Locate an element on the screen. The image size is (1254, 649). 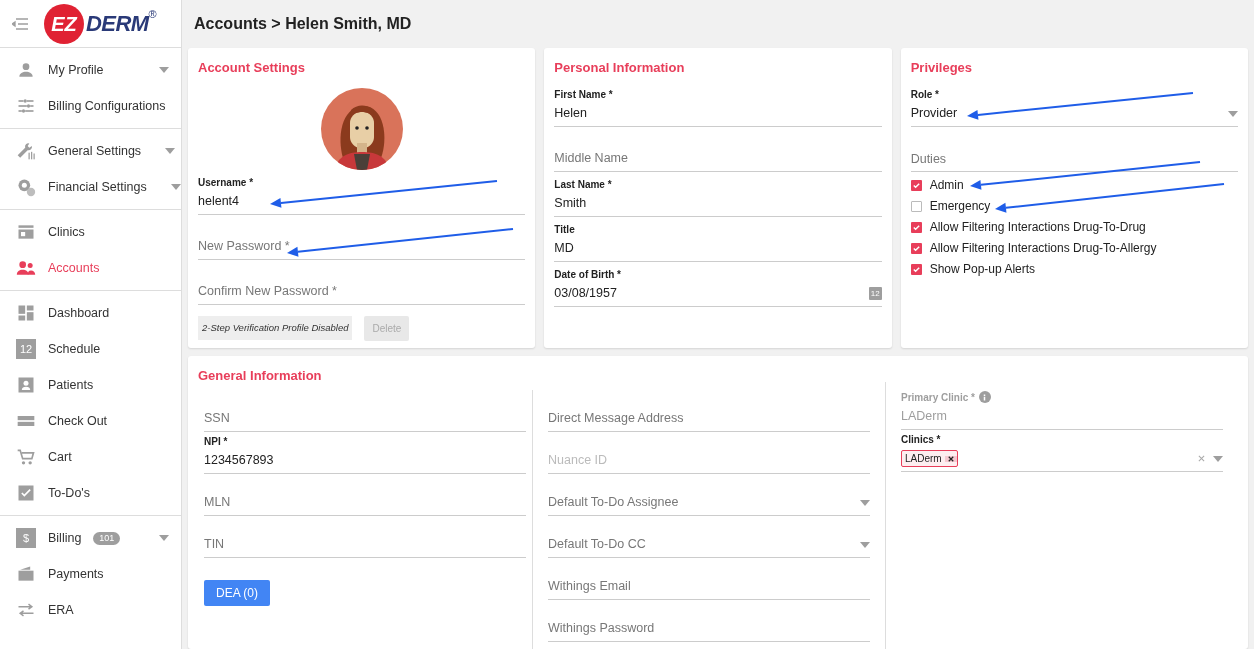
select-field: Provider is located at coordinates (1065, 113).